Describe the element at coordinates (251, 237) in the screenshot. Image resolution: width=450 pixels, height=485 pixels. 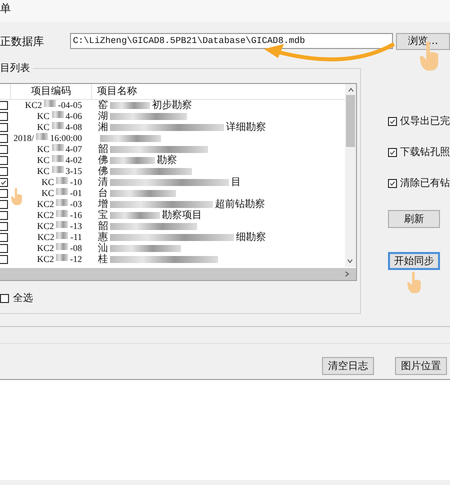
I see `table-cell-text: 细勘察` at that location.